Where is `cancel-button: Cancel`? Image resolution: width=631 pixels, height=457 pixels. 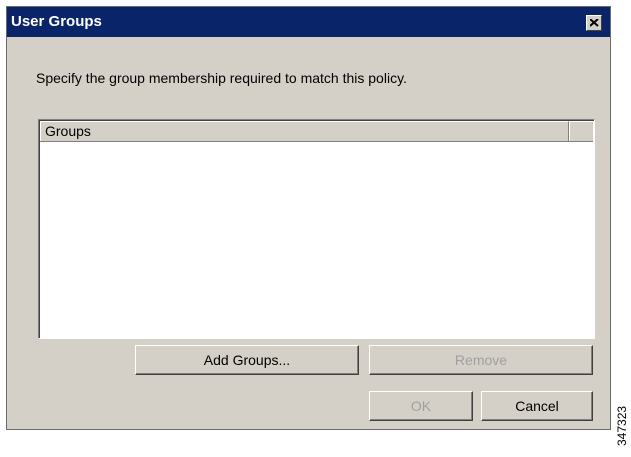
cancel-button: Cancel is located at coordinates (537, 406).